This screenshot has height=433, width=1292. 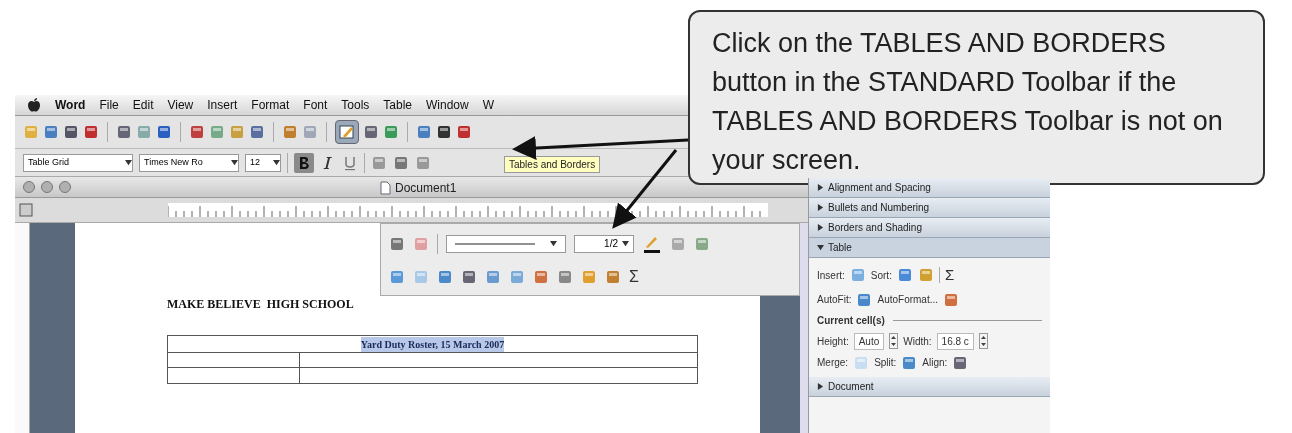 I want to click on tables-and-borders-button, so click(x=347, y=132).